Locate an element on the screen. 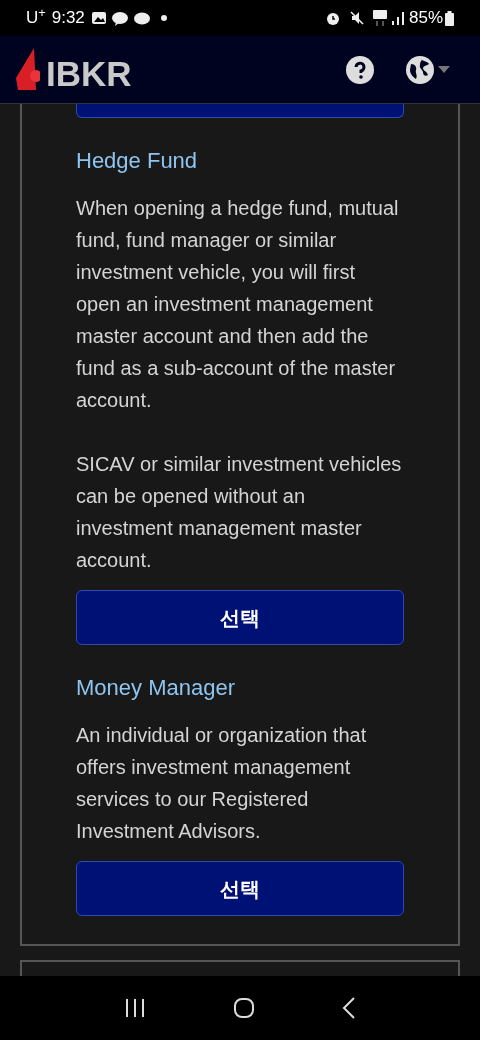  description-text: An individual or organization that offers investment management services to our Registered Investment Advisors. is located at coordinates (222, 783).